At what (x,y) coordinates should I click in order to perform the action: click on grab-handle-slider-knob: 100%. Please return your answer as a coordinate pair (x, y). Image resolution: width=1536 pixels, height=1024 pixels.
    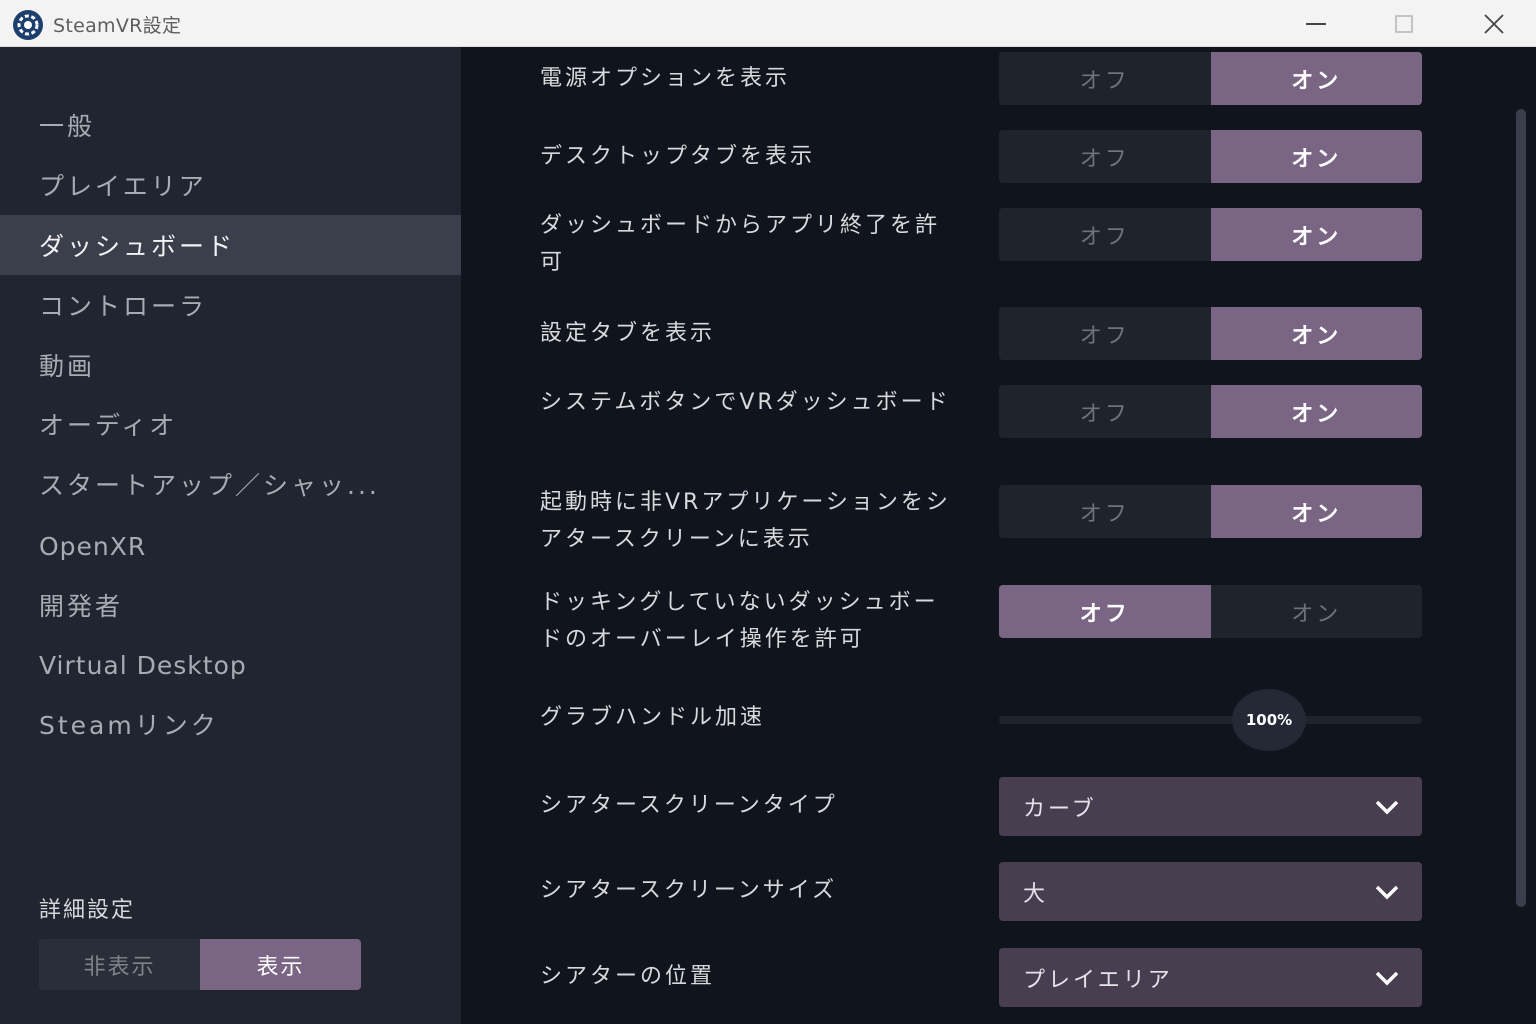
    Looking at the image, I should click on (1269, 720).